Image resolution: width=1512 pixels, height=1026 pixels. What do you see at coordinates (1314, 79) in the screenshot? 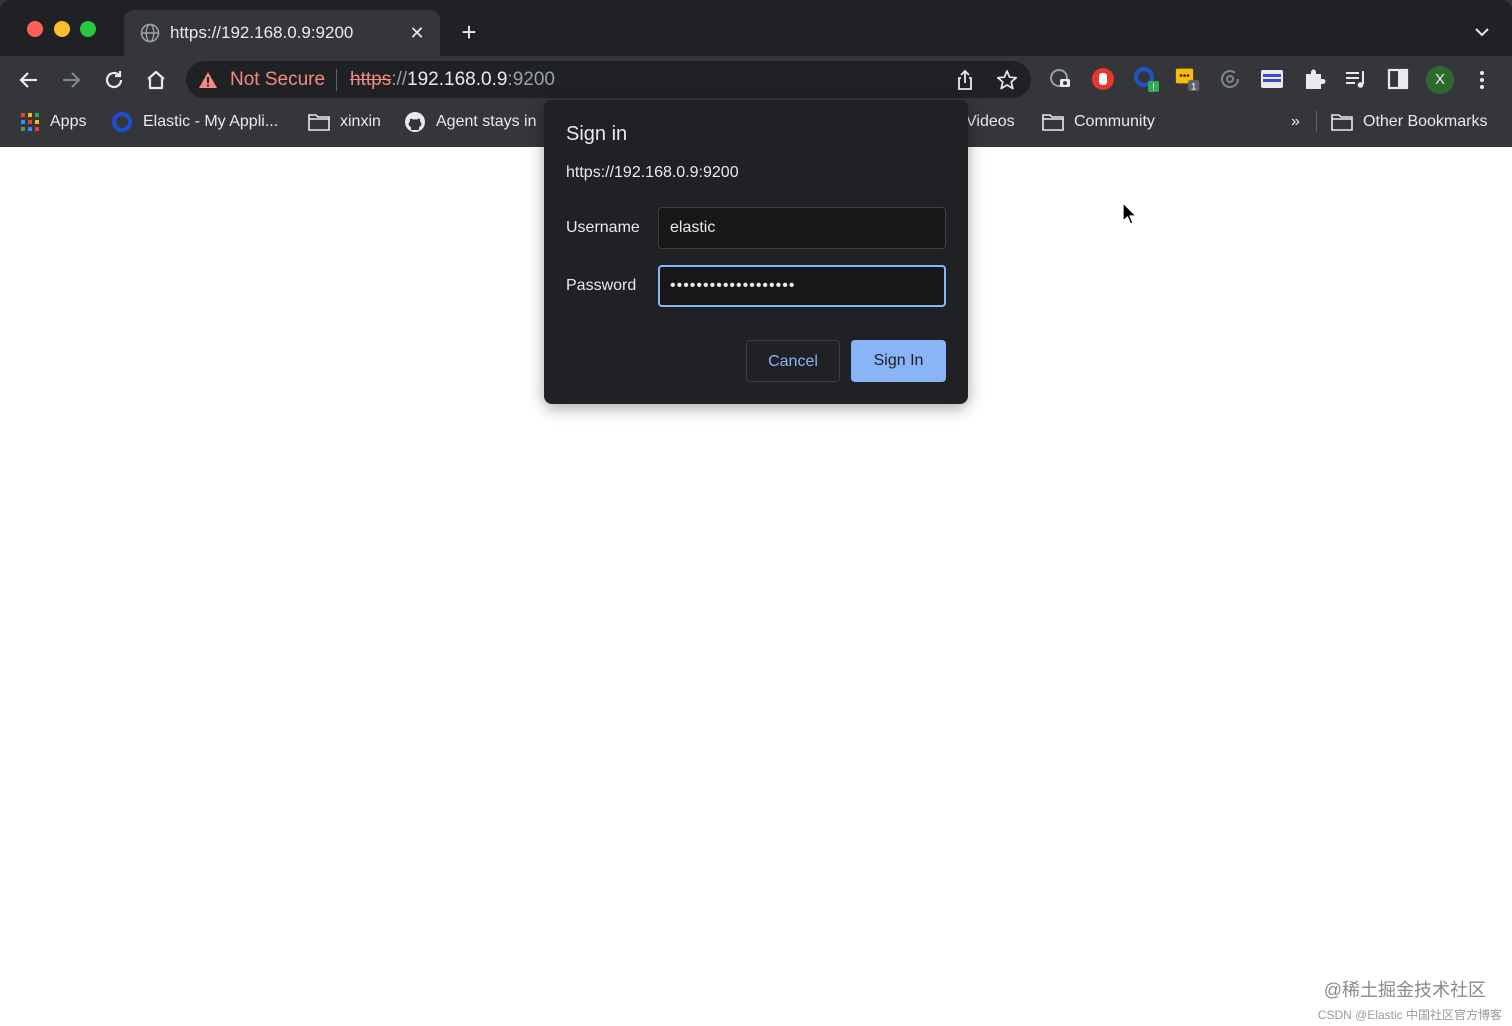
I see `puzzle-extensions-icon` at bounding box center [1314, 79].